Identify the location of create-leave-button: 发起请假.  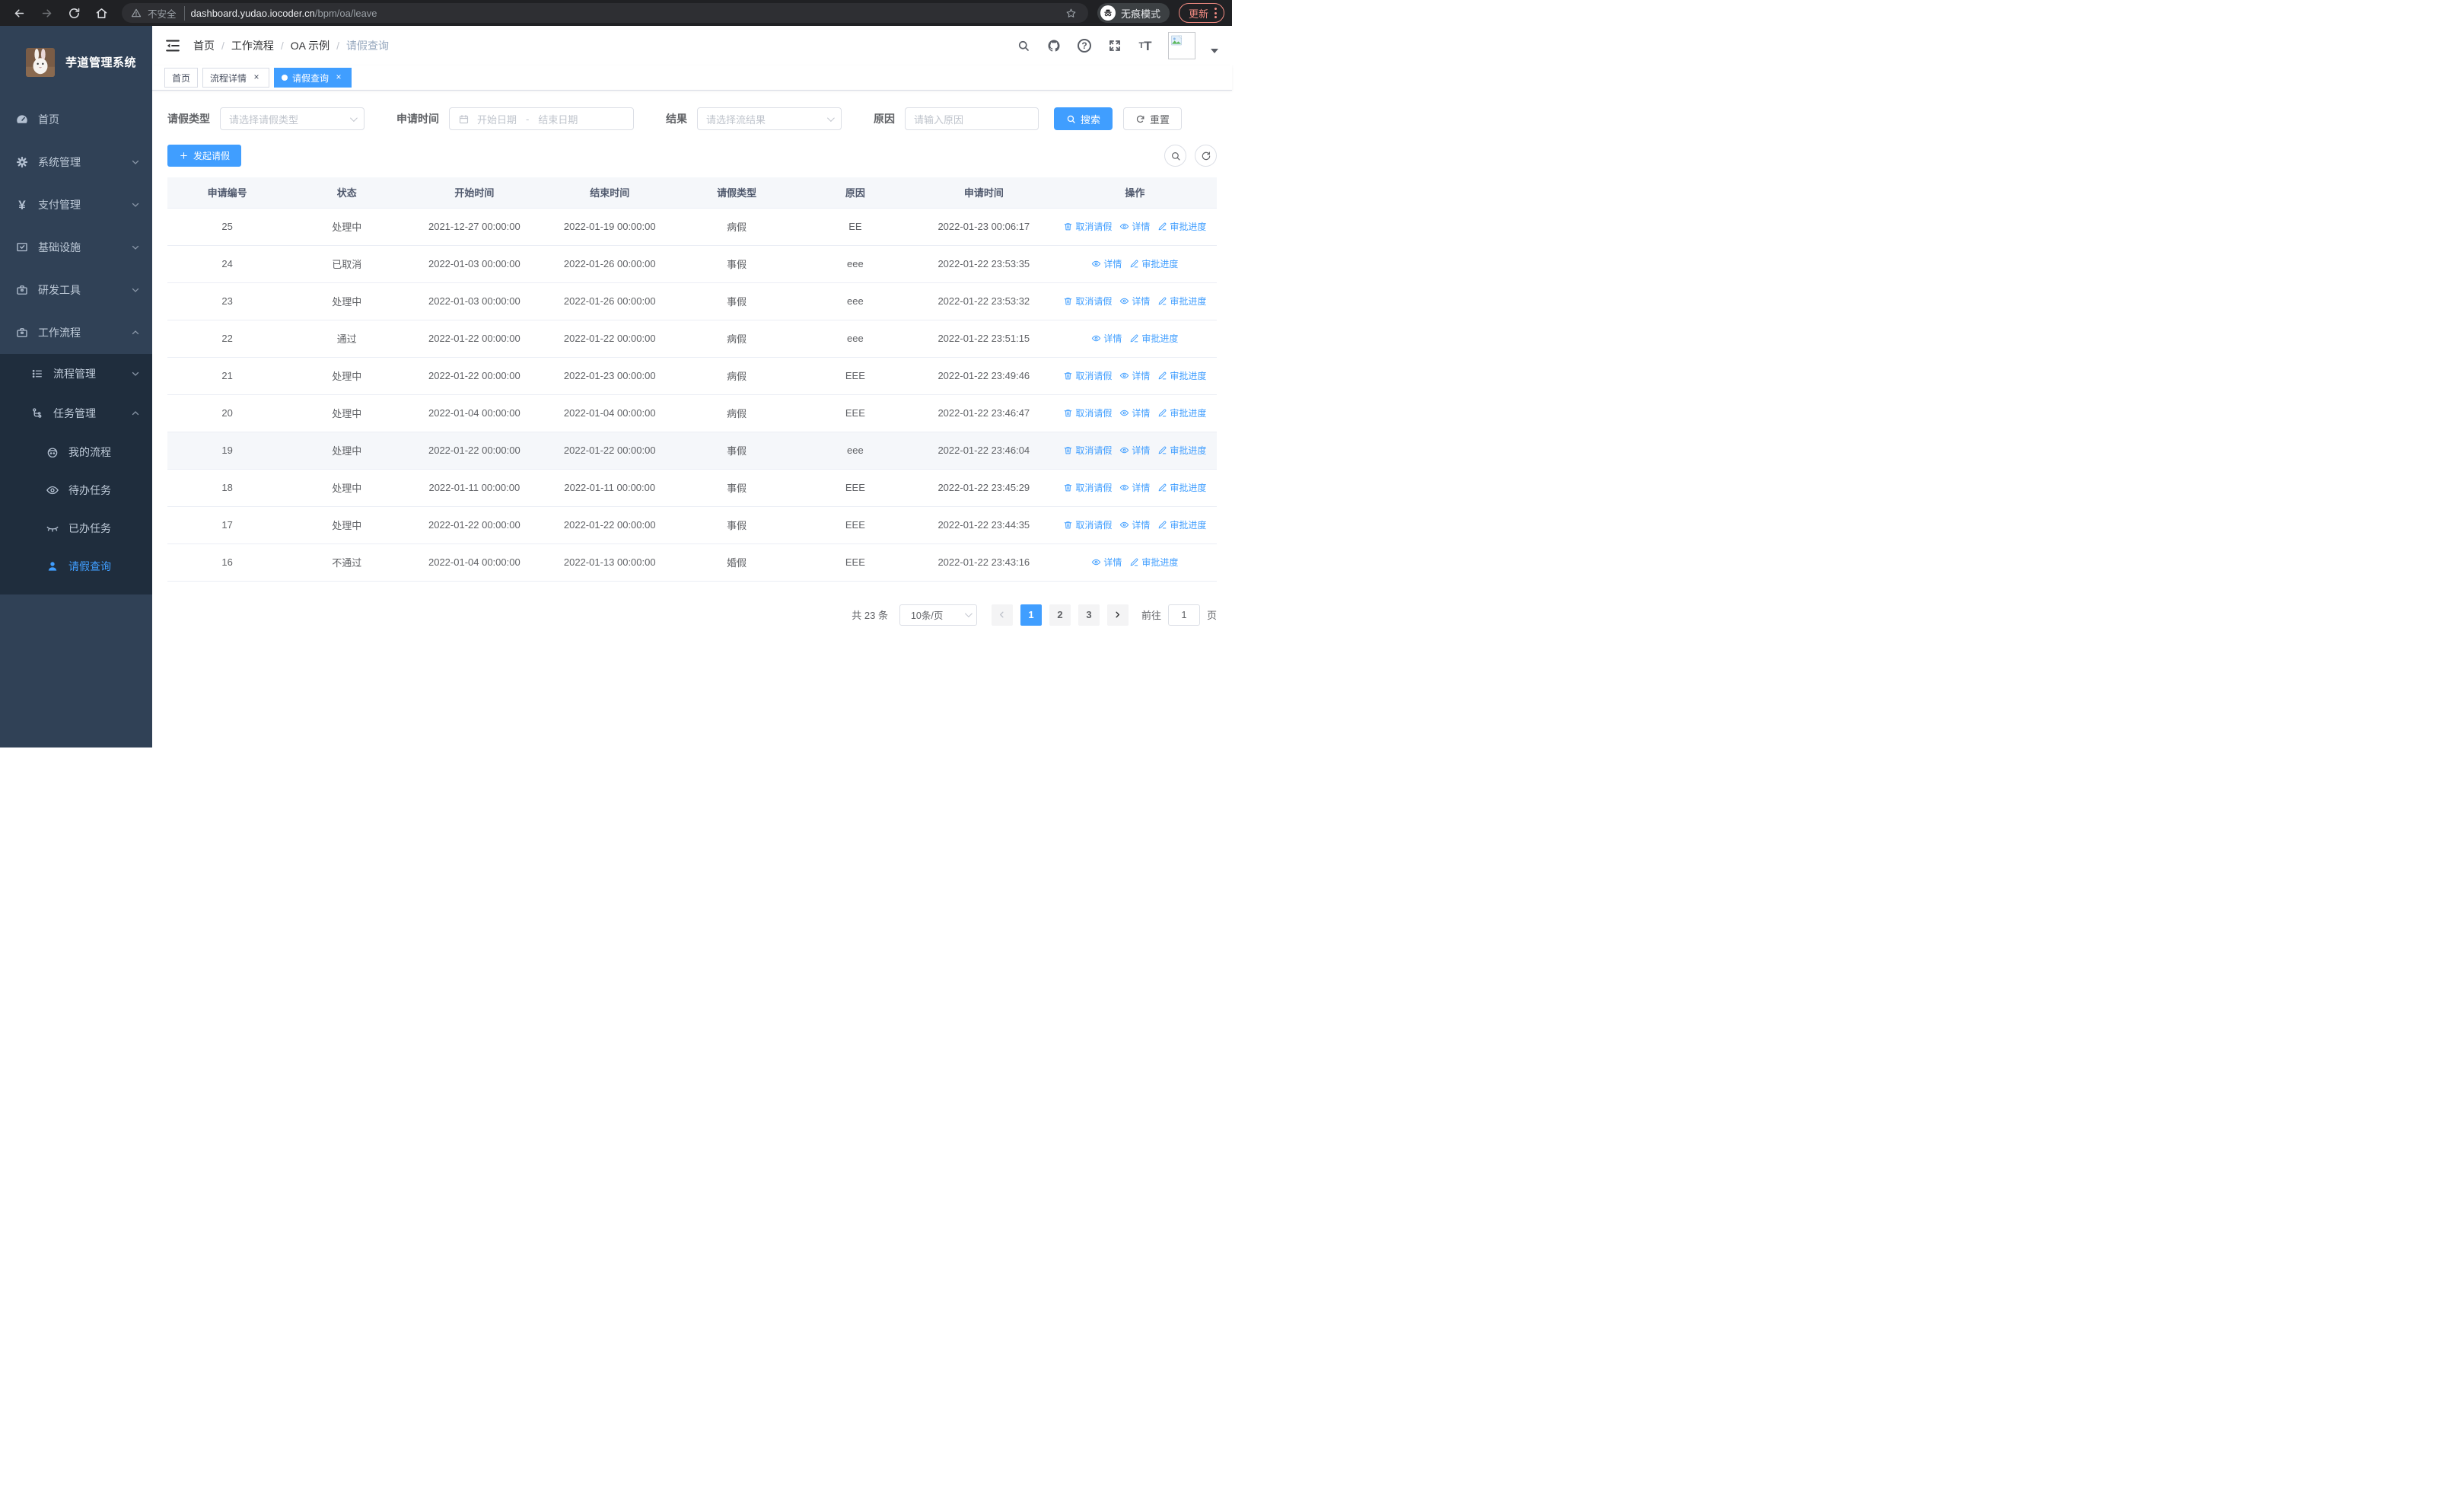
(204, 156).